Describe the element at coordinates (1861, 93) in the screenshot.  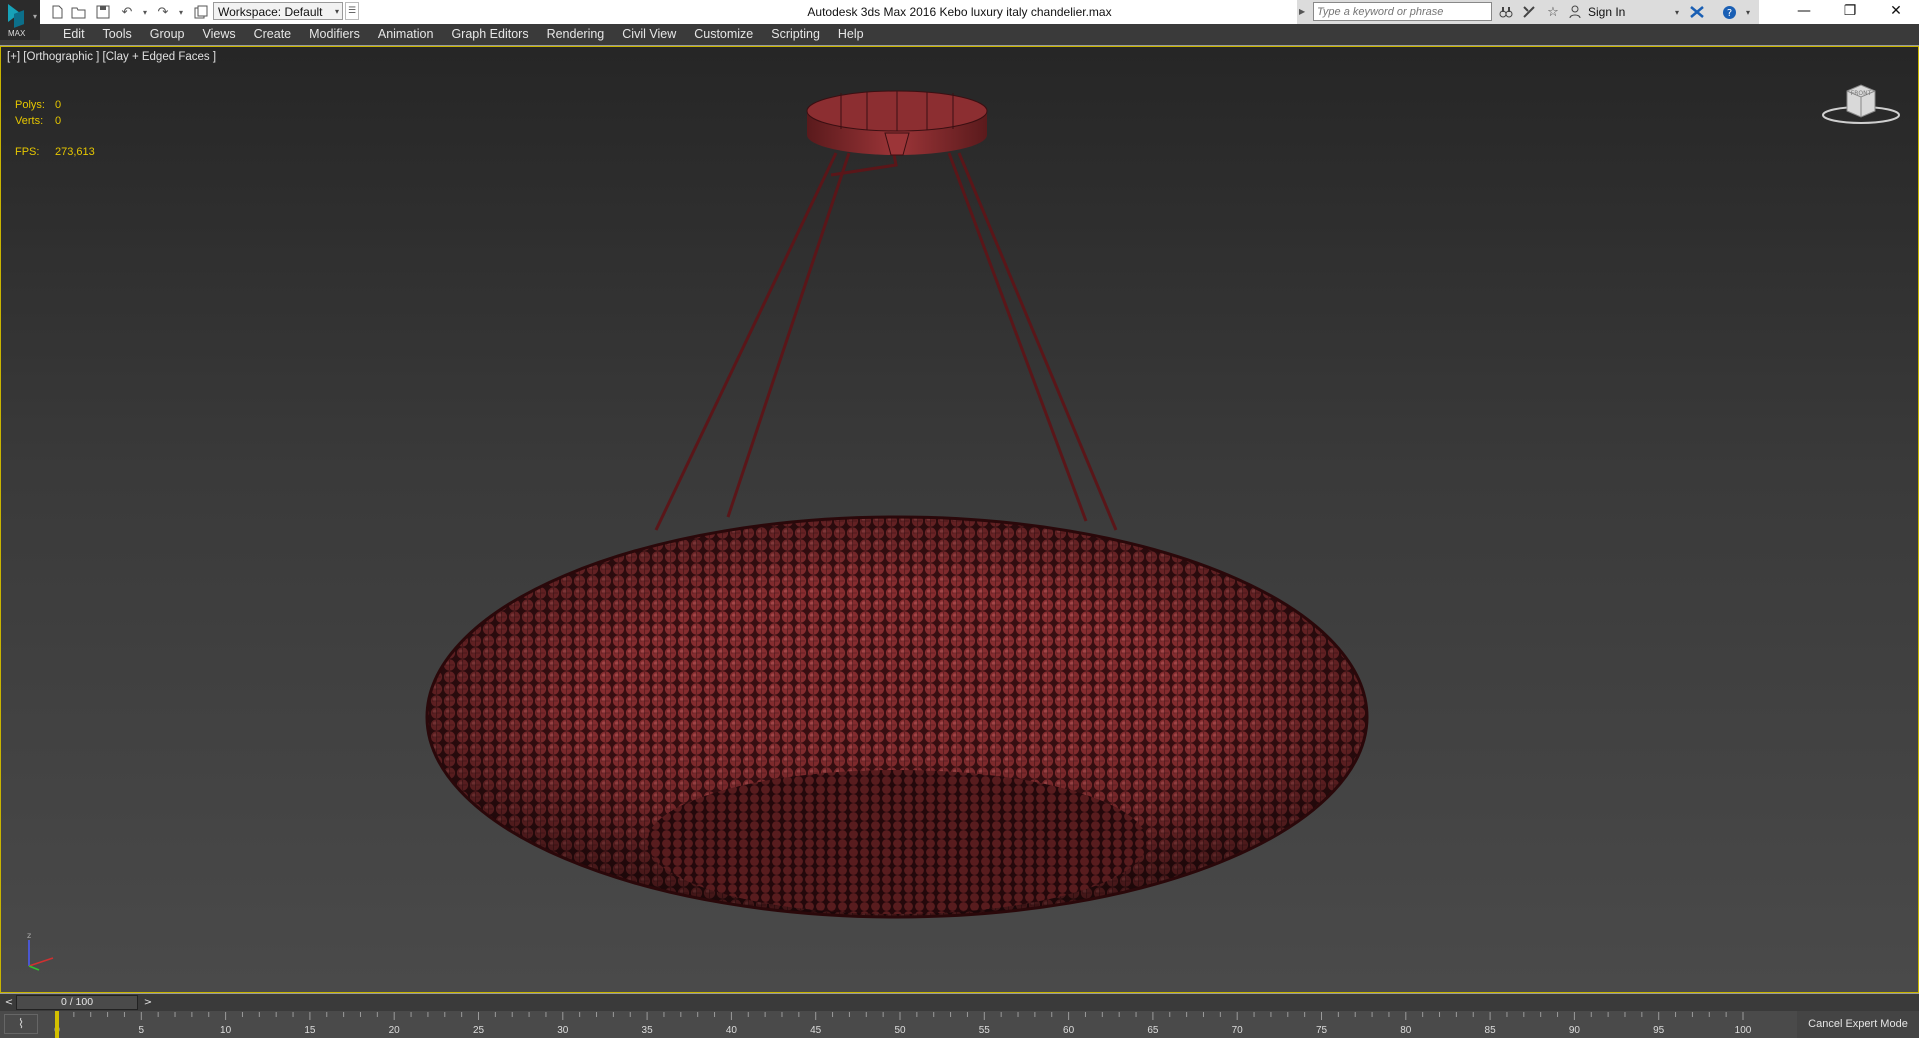
I see `viewcube-face-label: FRONT` at that location.